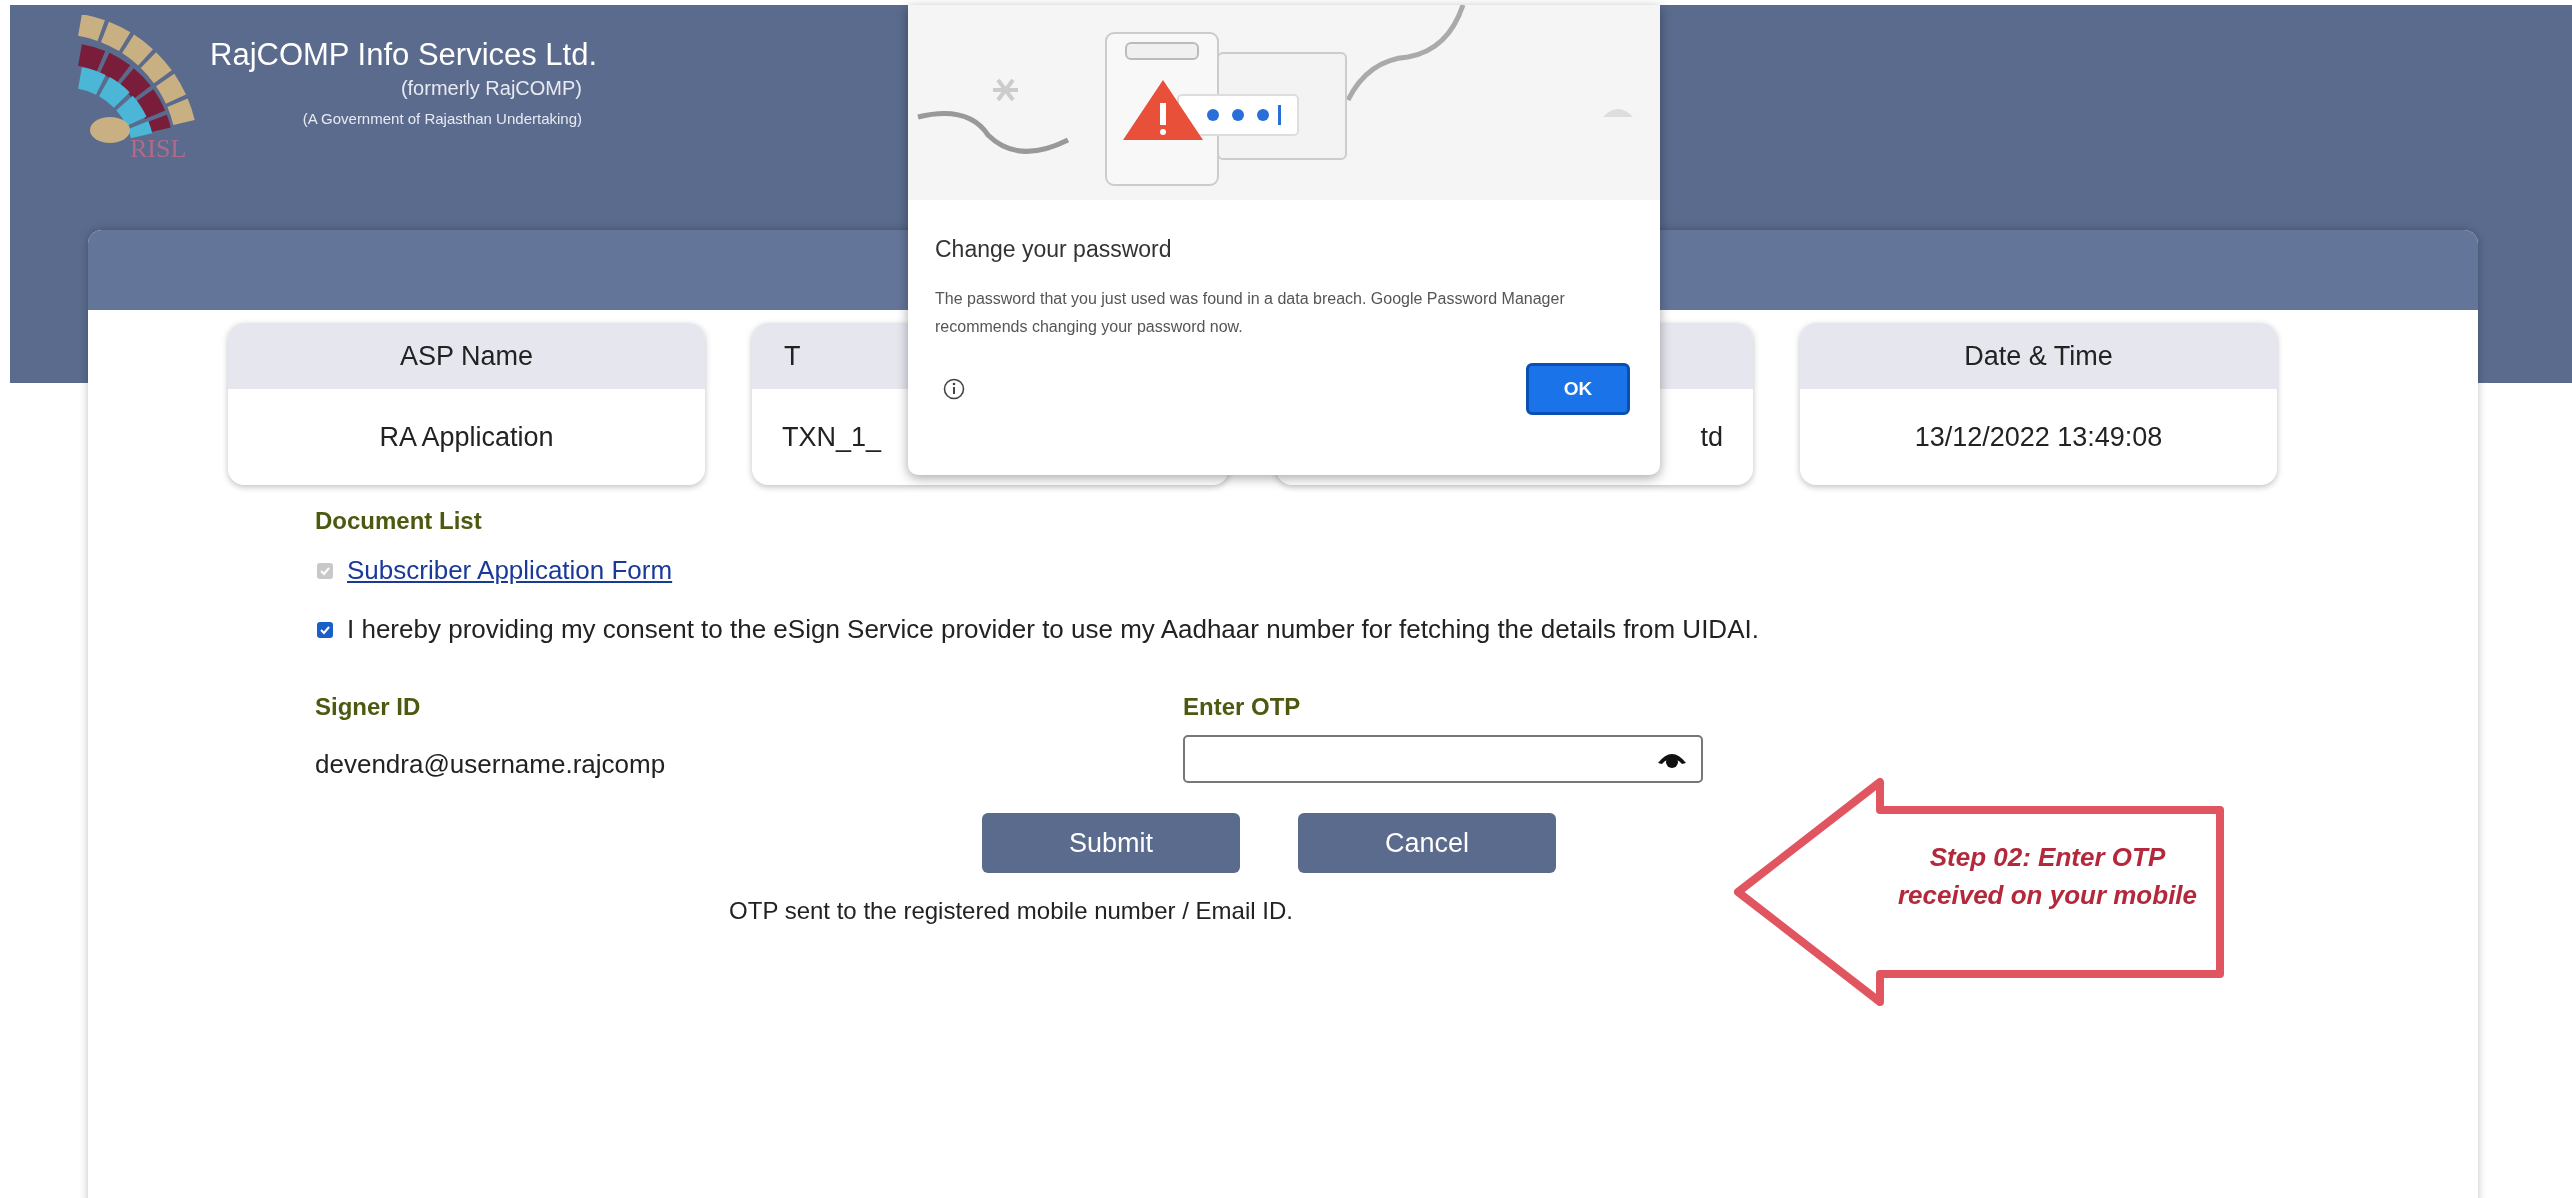  What do you see at coordinates (1011, 910) in the screenshot?
I see `otp-note: OTP sent to the registered mobile number / Email ID.` at bounding box center [1011, 910].